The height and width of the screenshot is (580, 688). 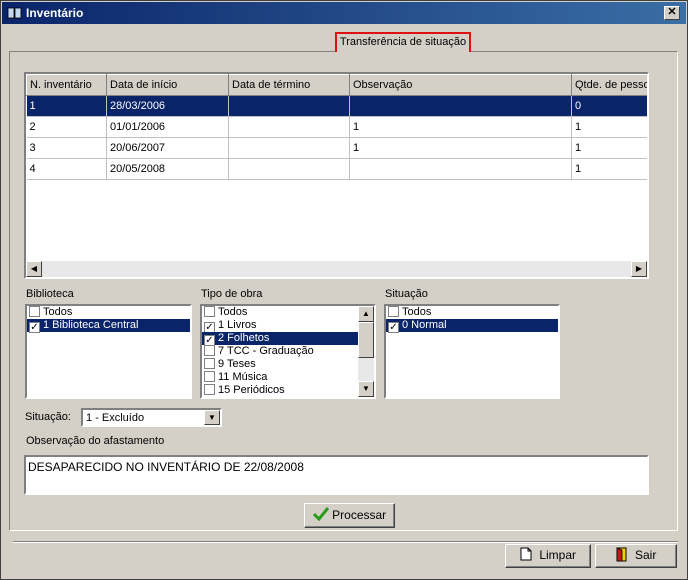 What do you see at coordinates (115, 418) in the screenshot?
I see `situacao-select-value: 1 - Excluído` at bounding box center [115, 418].